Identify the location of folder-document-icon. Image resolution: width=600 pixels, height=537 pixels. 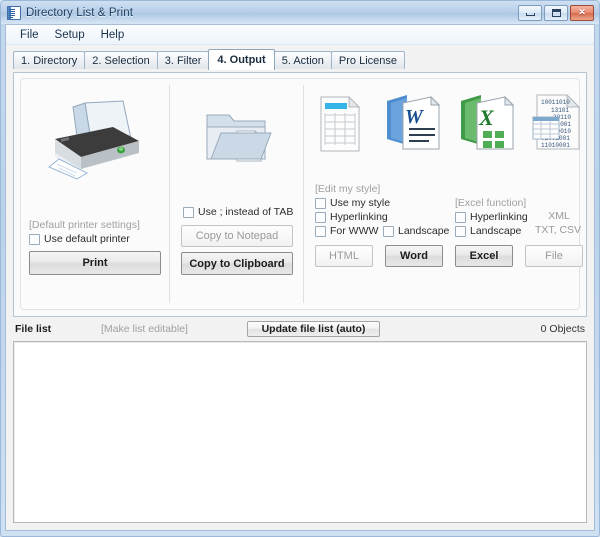
(239, 138).